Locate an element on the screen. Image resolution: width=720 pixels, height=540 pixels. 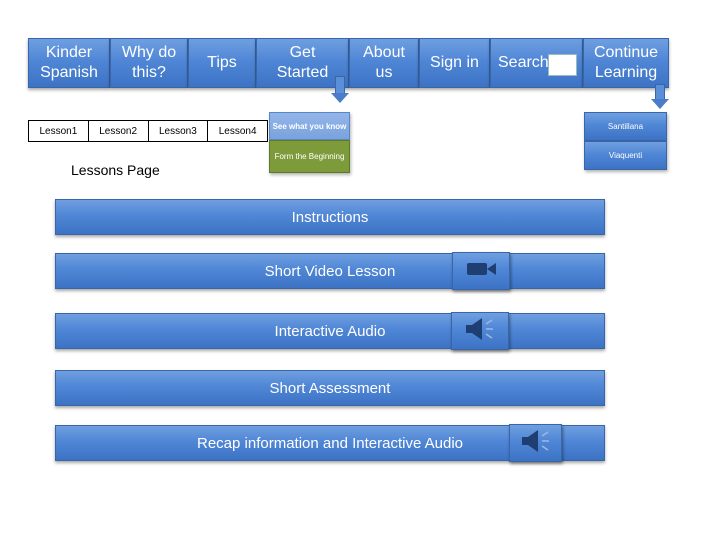
nav-label: Get Started is located at coordinates (302, 62).